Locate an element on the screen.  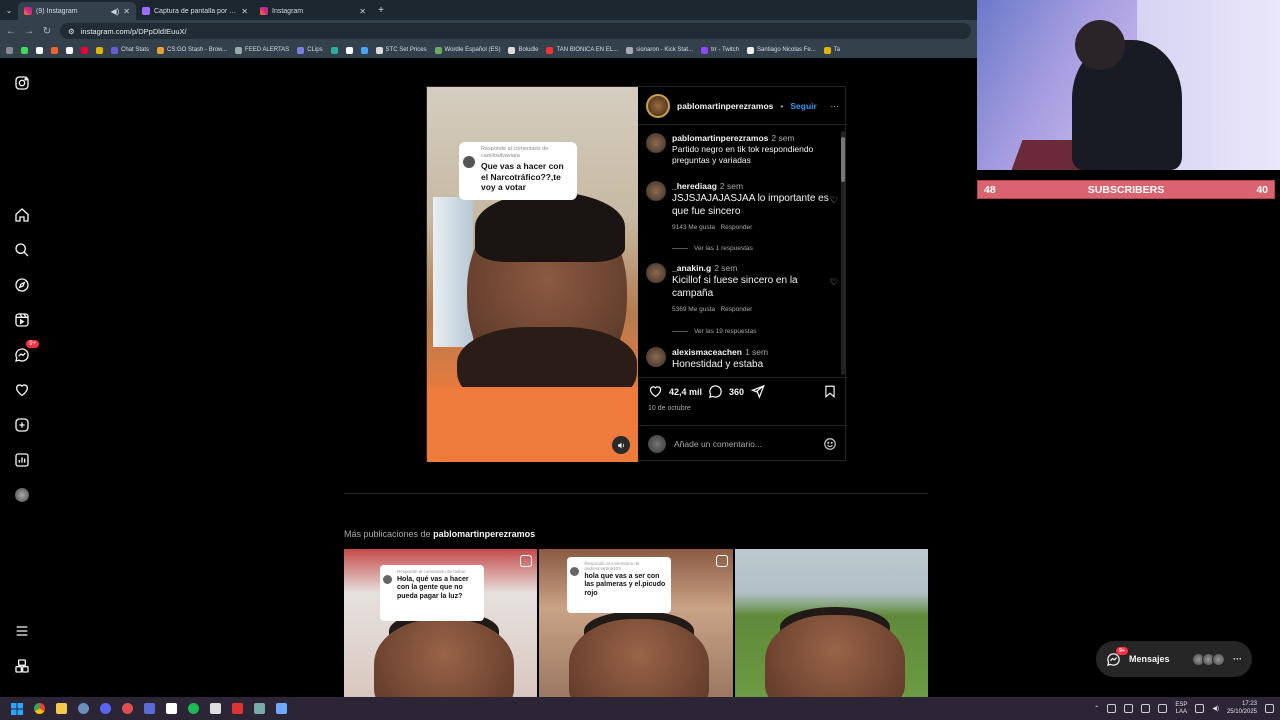
volume-tray-icon: ◀) is located at coordinates (1215, 708).